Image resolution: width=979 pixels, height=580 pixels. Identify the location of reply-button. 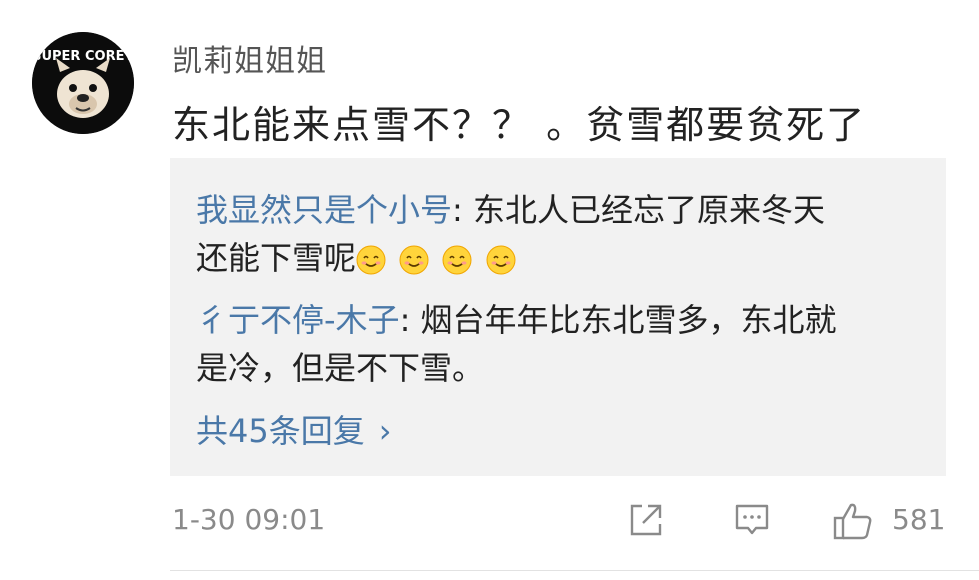
(754, 522).